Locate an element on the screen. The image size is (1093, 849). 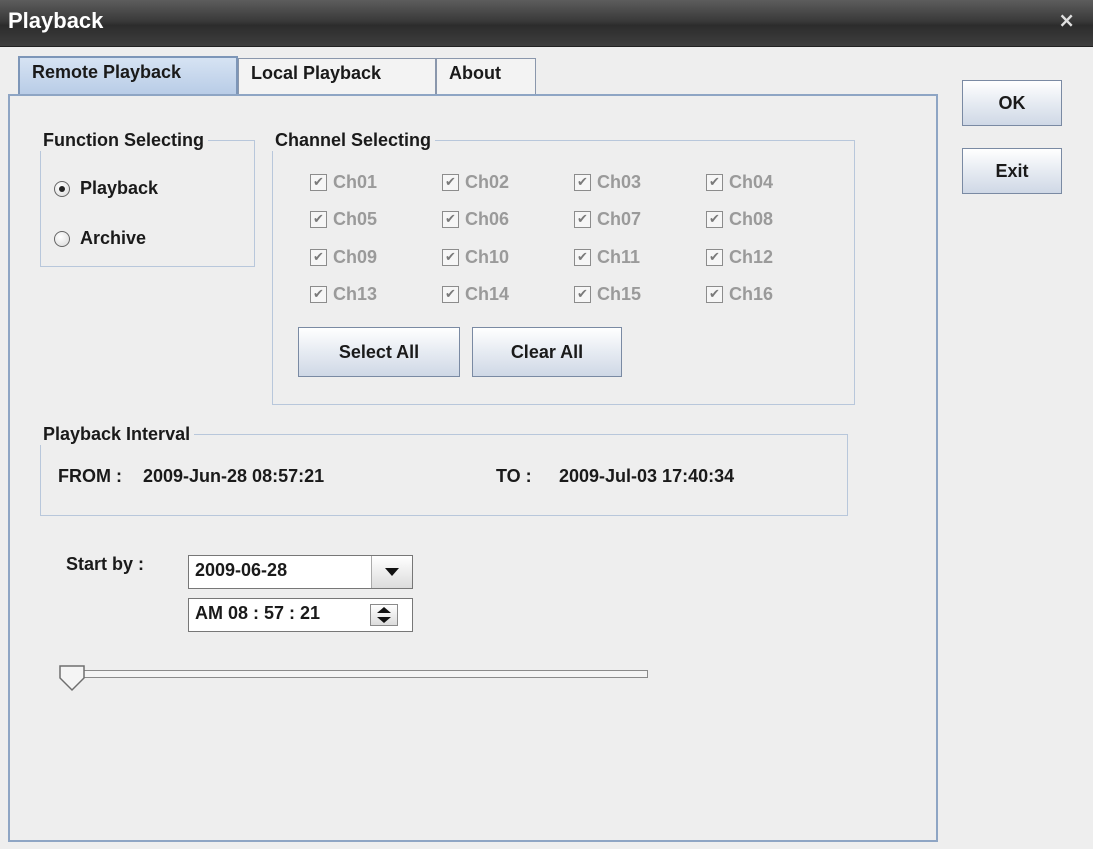
from-value: 2009-Jun-28 08:57:21 is located at coordinates (234, 476).